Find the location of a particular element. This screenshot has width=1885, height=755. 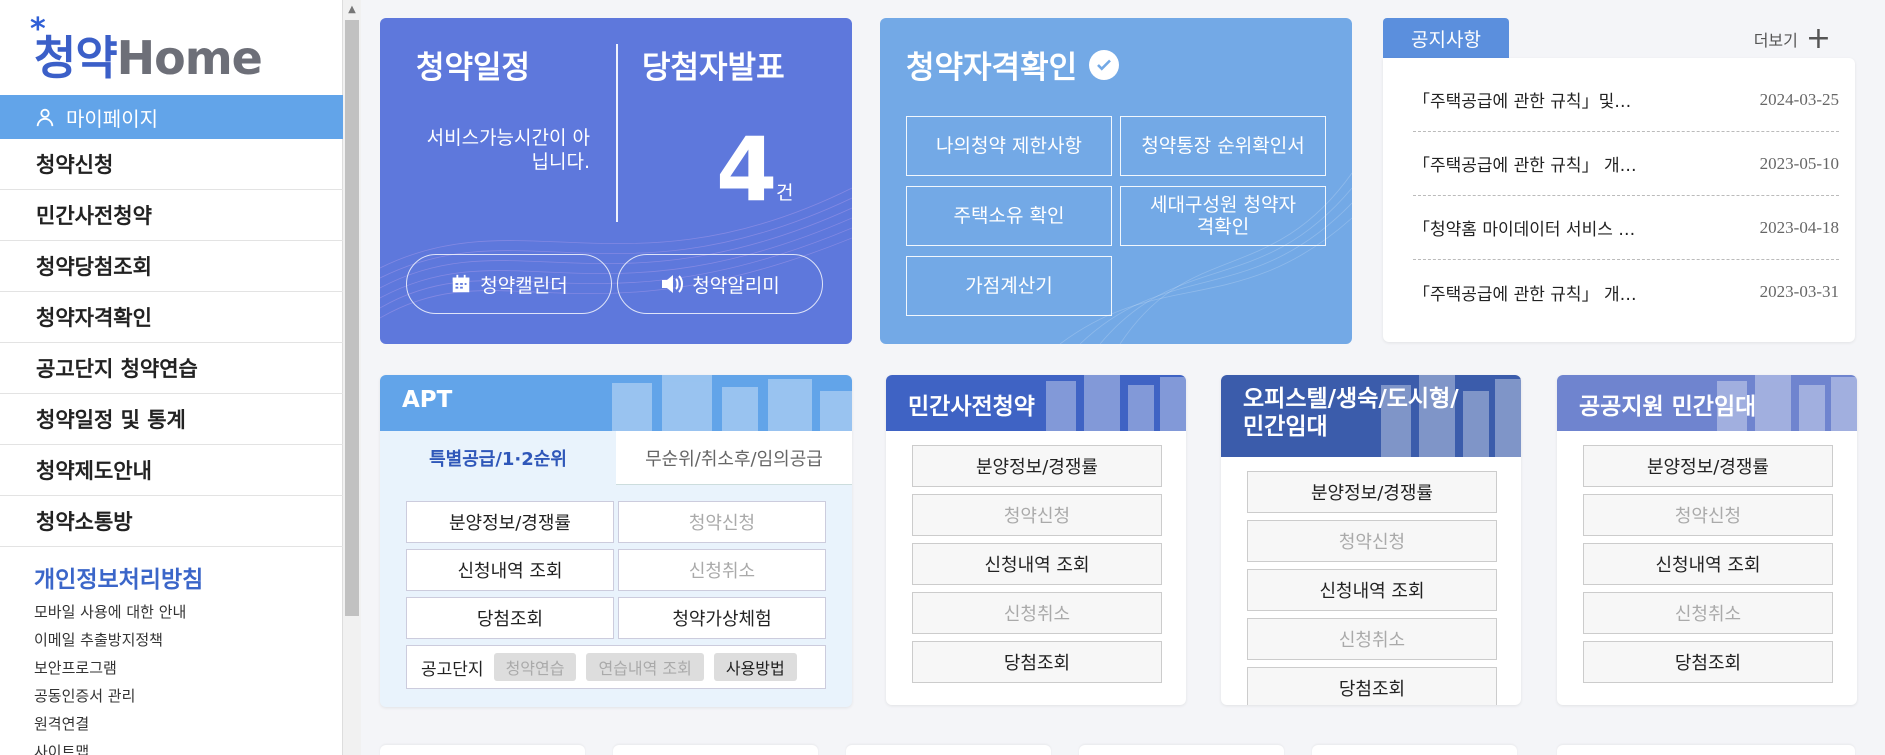

house-ownership-button: 주택소유 확인 is located at coordinates (1009, 216).